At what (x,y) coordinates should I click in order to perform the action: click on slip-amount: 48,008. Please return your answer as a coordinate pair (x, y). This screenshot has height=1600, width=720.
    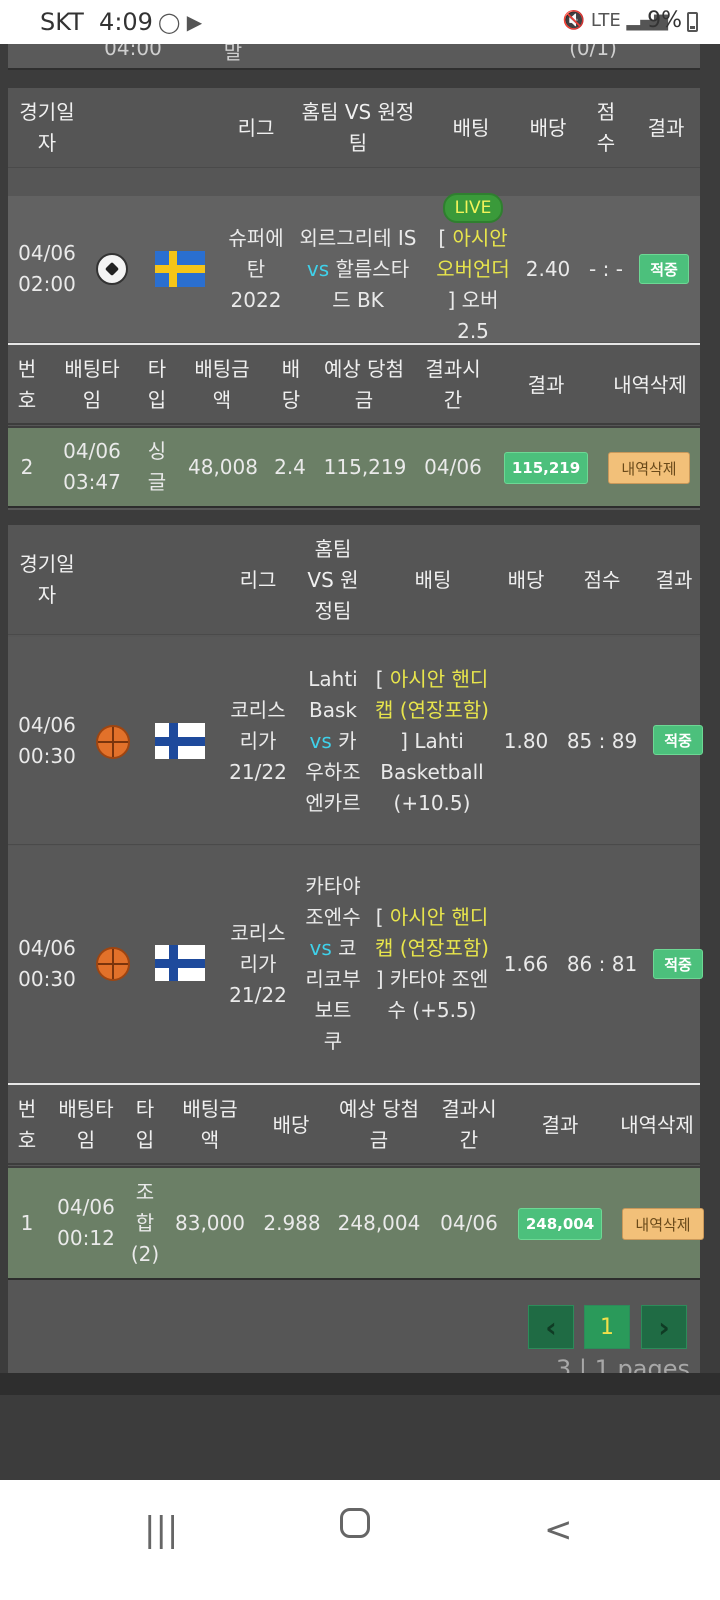
    Looking at the image, I should click on (223, 466).